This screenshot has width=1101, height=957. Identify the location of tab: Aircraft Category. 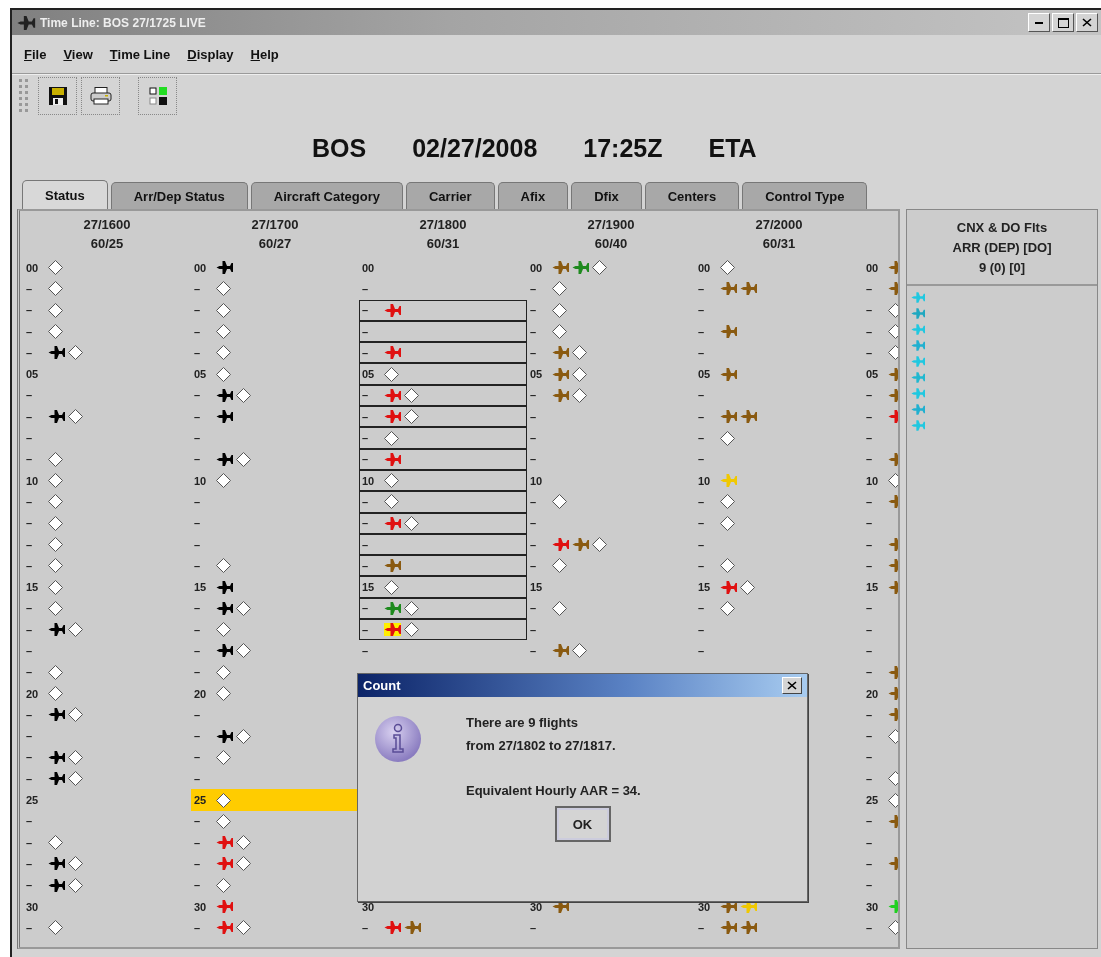
(326, 195).